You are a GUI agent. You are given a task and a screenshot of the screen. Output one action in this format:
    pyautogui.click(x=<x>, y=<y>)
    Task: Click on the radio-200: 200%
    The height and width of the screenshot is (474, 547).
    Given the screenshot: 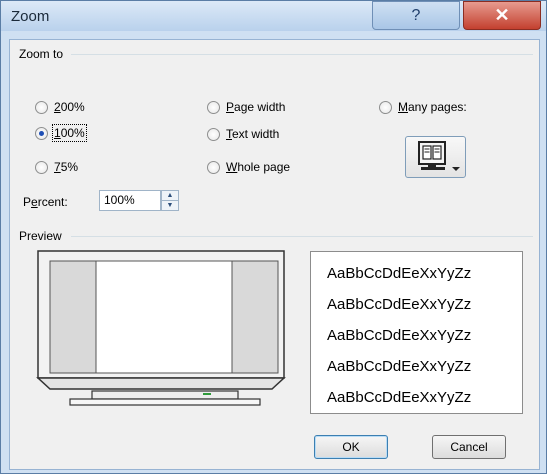 What is the action you would take?
    pyautogui.click(x=60, y=107)
    